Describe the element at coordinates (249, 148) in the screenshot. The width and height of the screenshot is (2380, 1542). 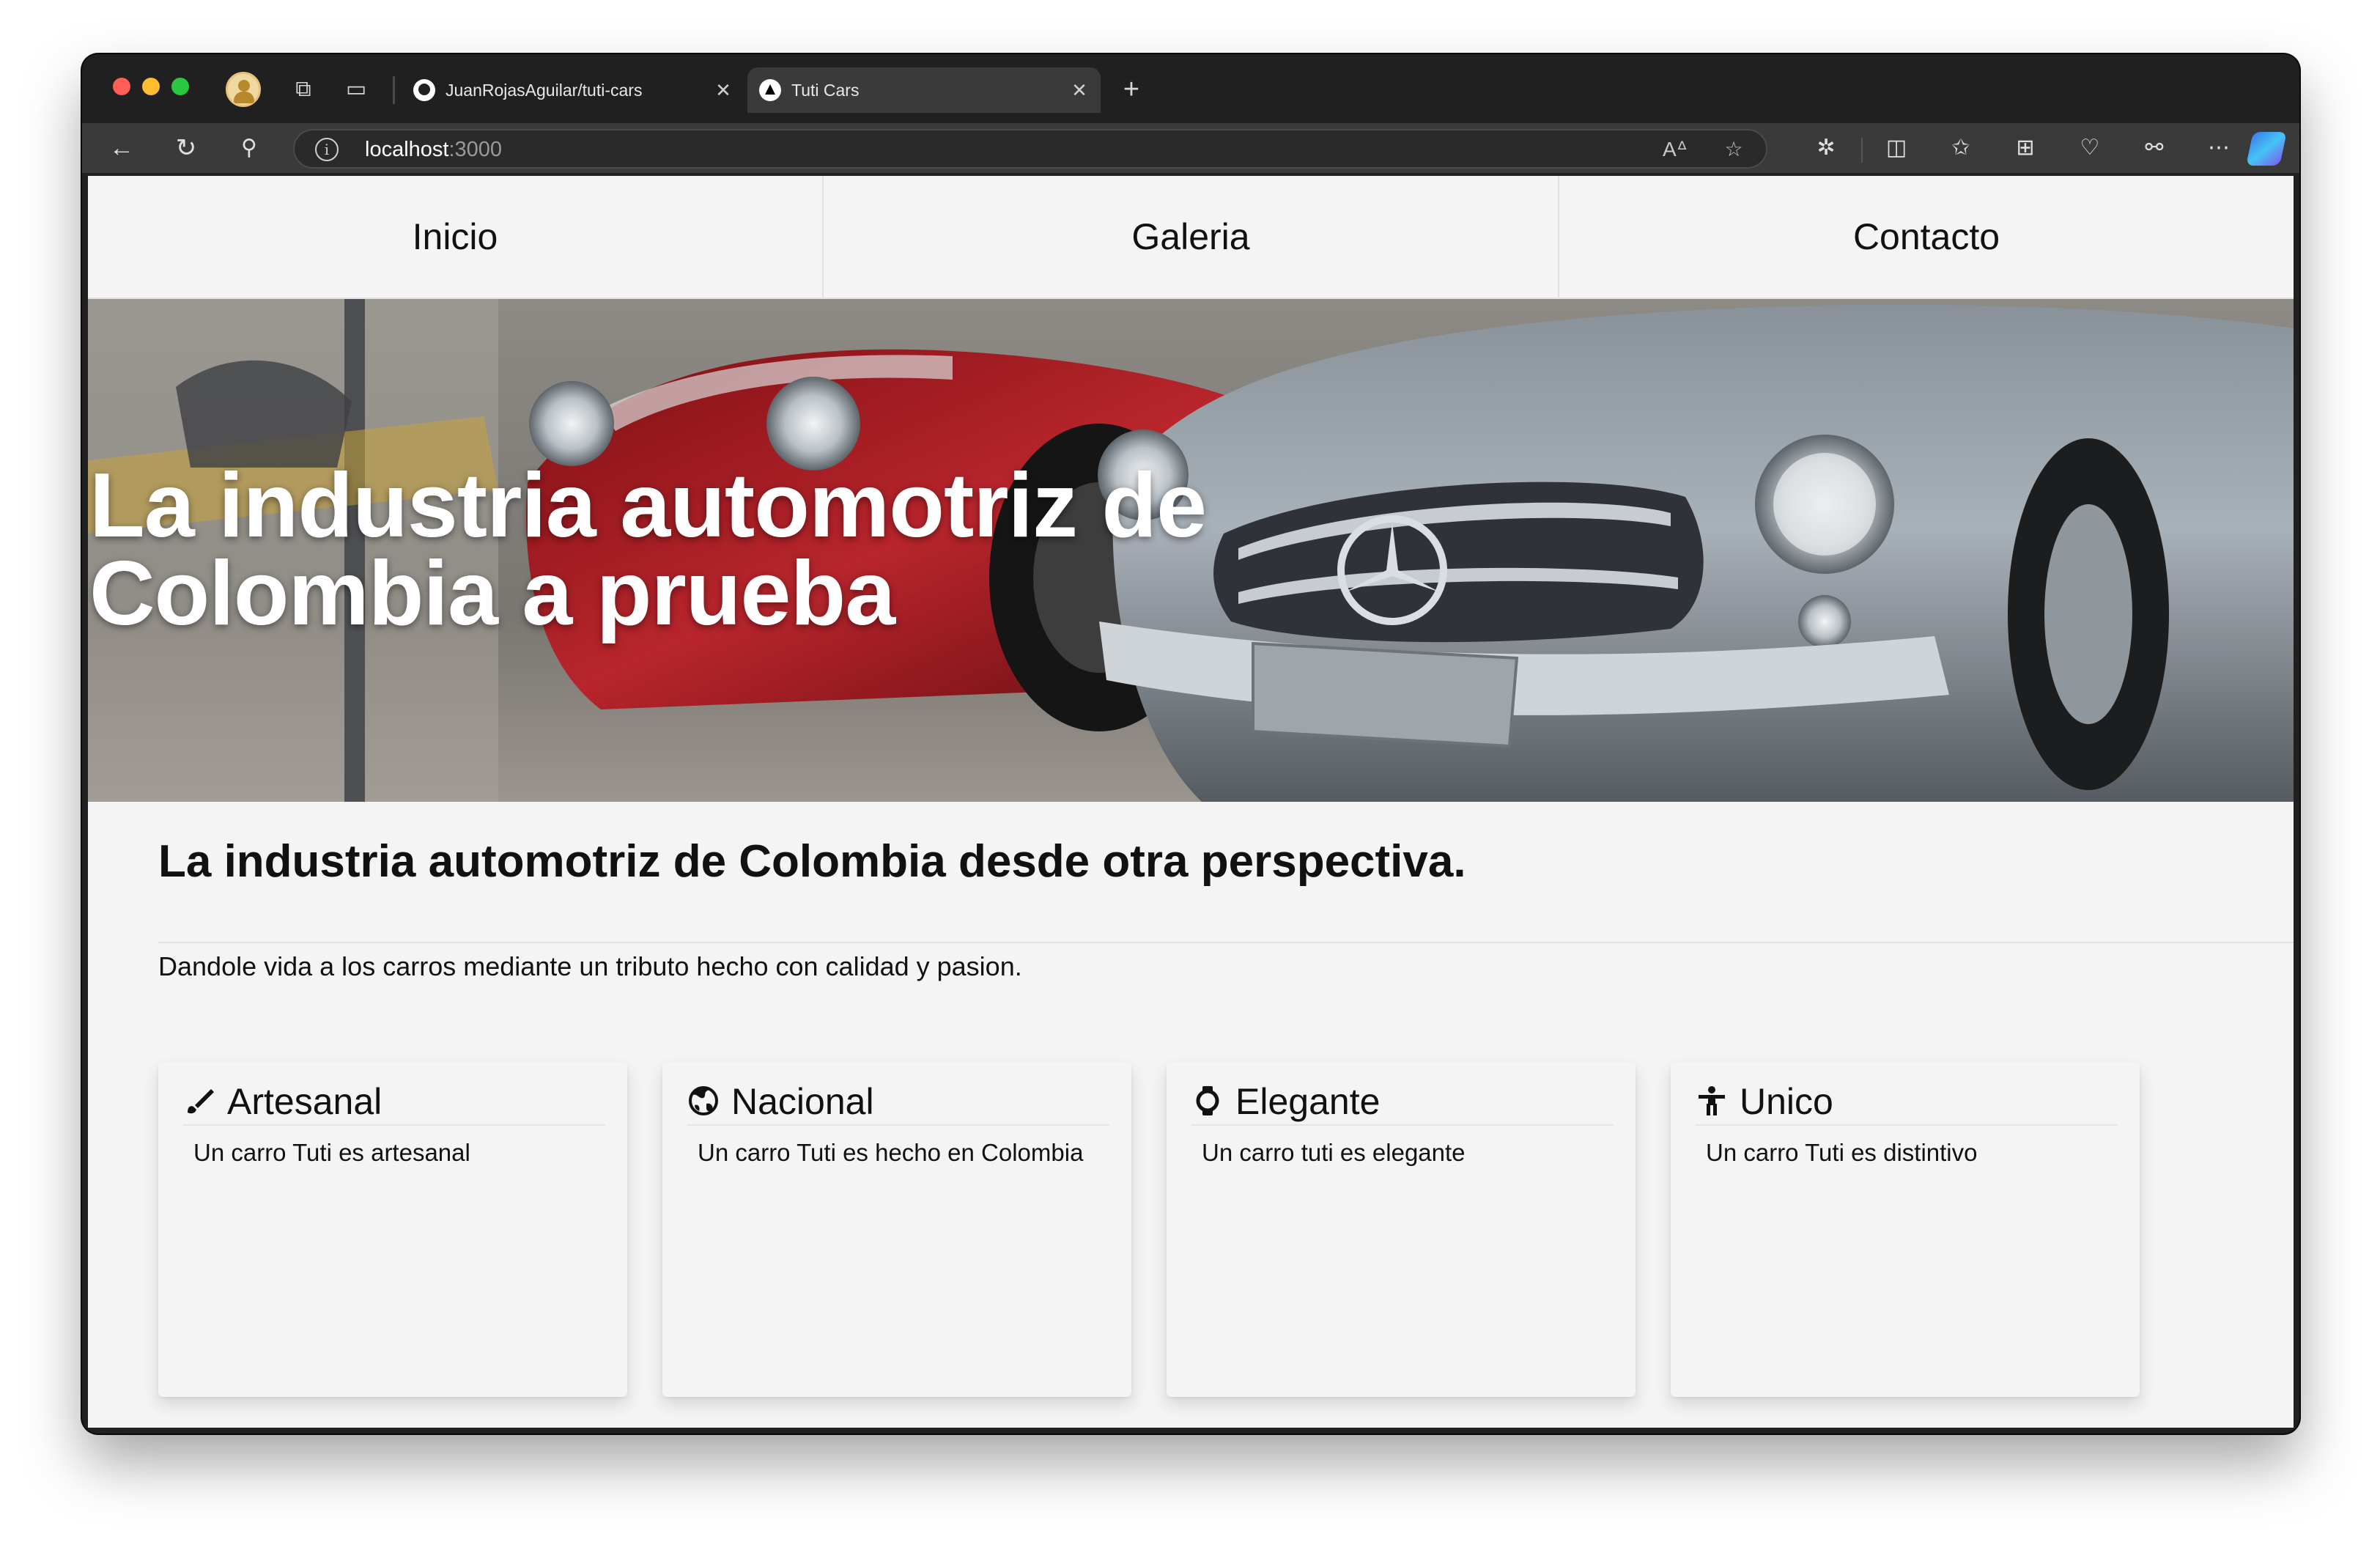
I see `search-icon: ⚲` at that location.